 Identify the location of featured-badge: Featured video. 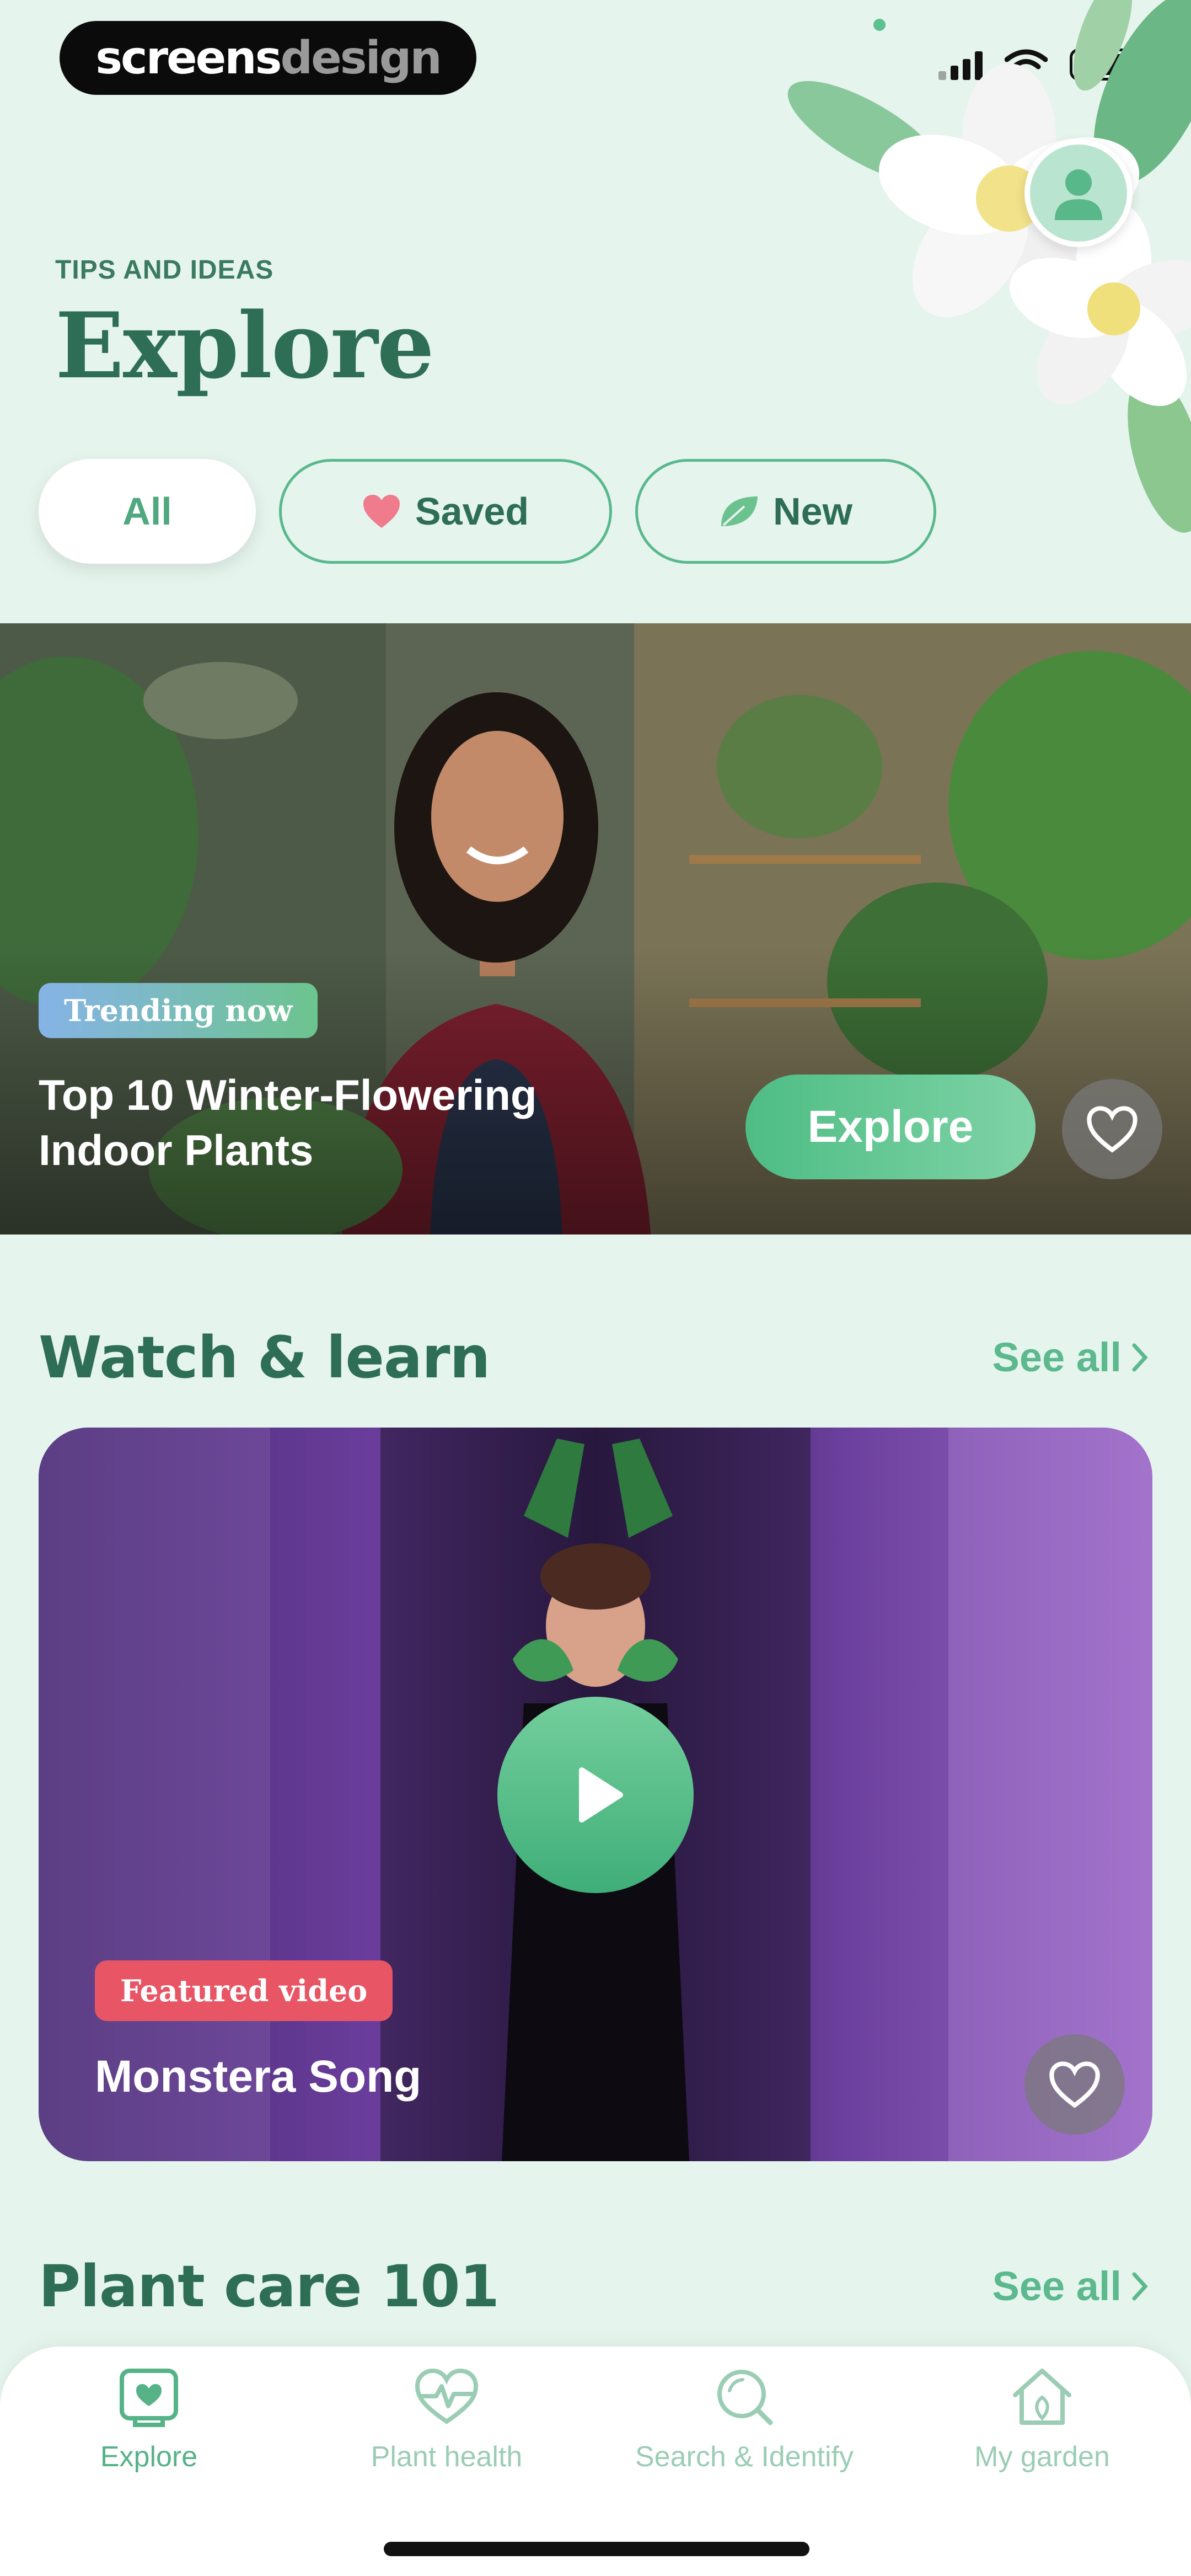
(244, 1990).